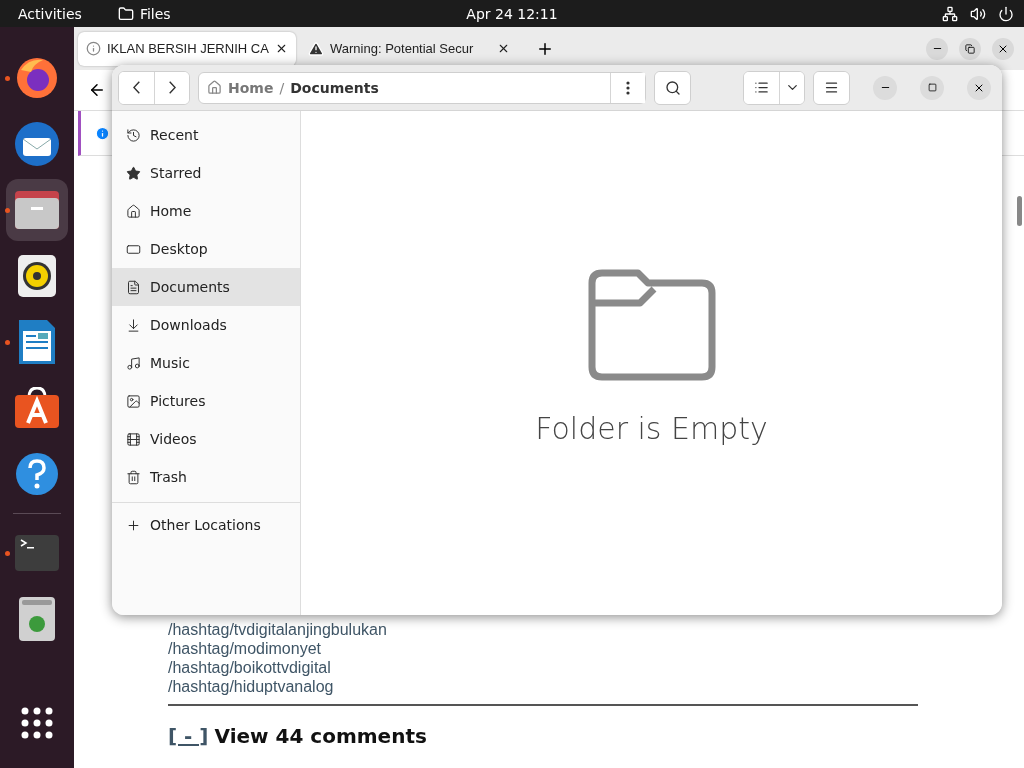 Image resolution: width=1024 pixels, height=768 pixels. I want to click on shopping-bag-icon, so click(37, 408).